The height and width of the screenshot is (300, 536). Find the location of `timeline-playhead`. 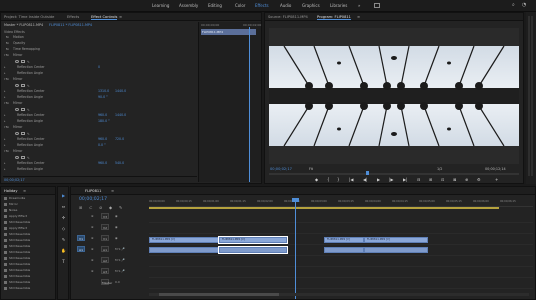

timeline-playhead is located at coordinates (295, 249).